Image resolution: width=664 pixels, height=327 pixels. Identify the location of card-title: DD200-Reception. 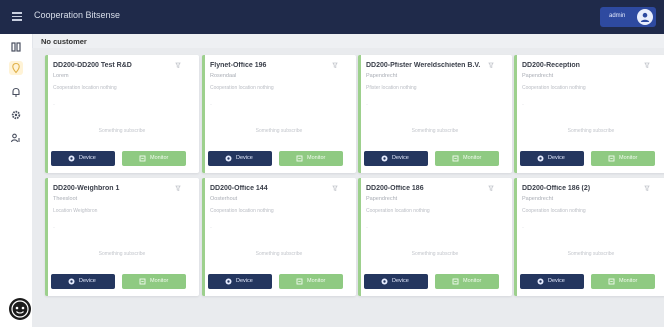
(551, 65).